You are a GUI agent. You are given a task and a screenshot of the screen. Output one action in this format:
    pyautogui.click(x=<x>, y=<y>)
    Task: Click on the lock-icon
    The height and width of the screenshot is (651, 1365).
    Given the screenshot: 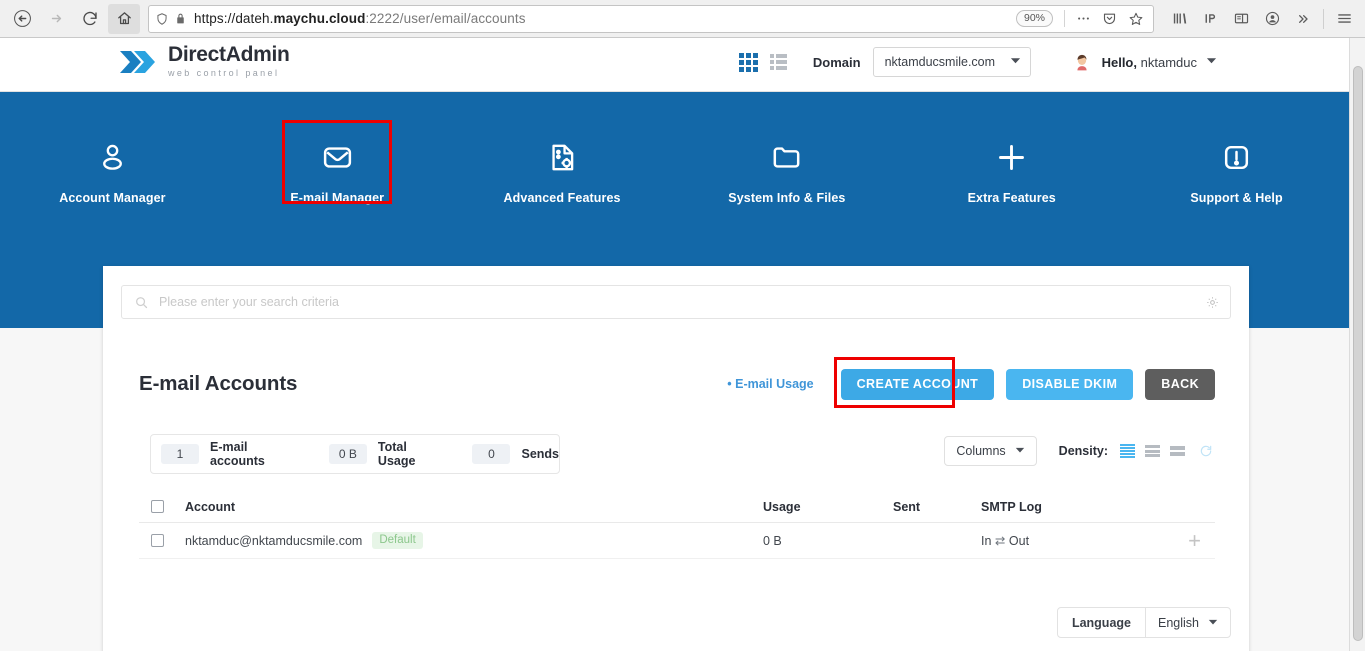 What is the action you would take?
    pyautogui.click(x=180, y=18)
    